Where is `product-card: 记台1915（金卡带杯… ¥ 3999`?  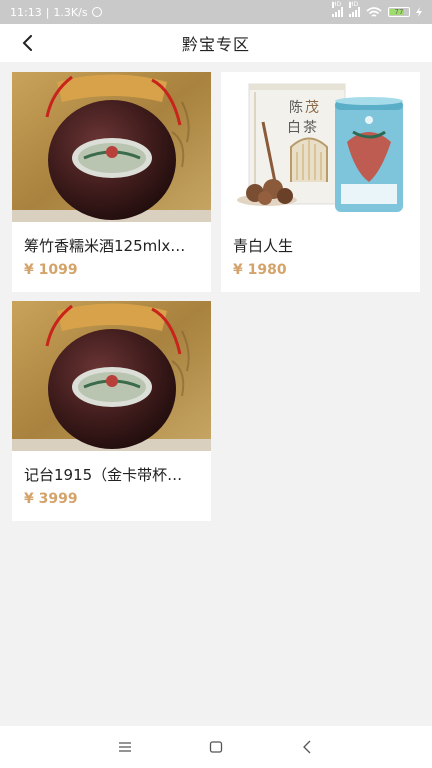 product-card: 记台1915（金卡带杯… ¥ 3999 is located at coordinates (111, 411).